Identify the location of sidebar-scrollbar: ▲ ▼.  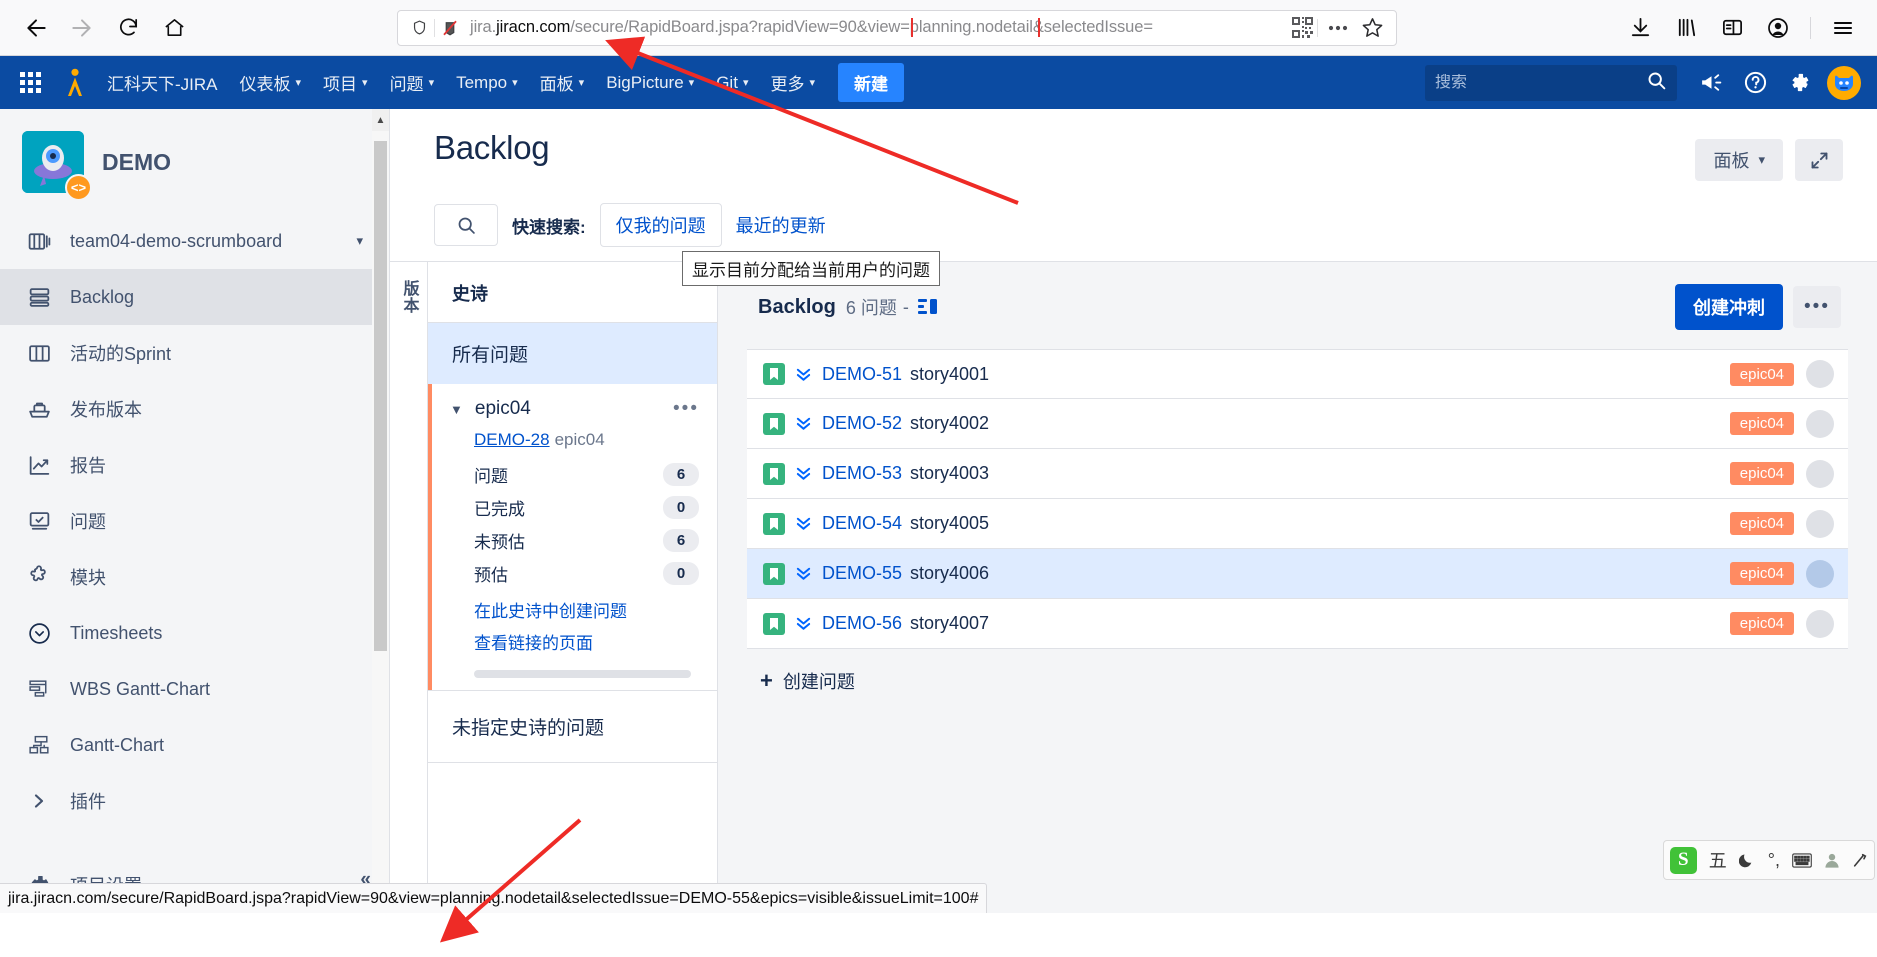
(380, 511).